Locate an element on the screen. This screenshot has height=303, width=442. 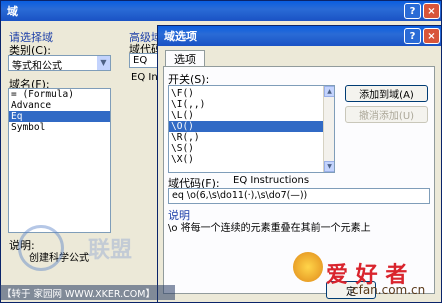
options-description-text: \o 将每一个连续的元素重叠在其前一个元素上 is located at coordinates (269, 228).